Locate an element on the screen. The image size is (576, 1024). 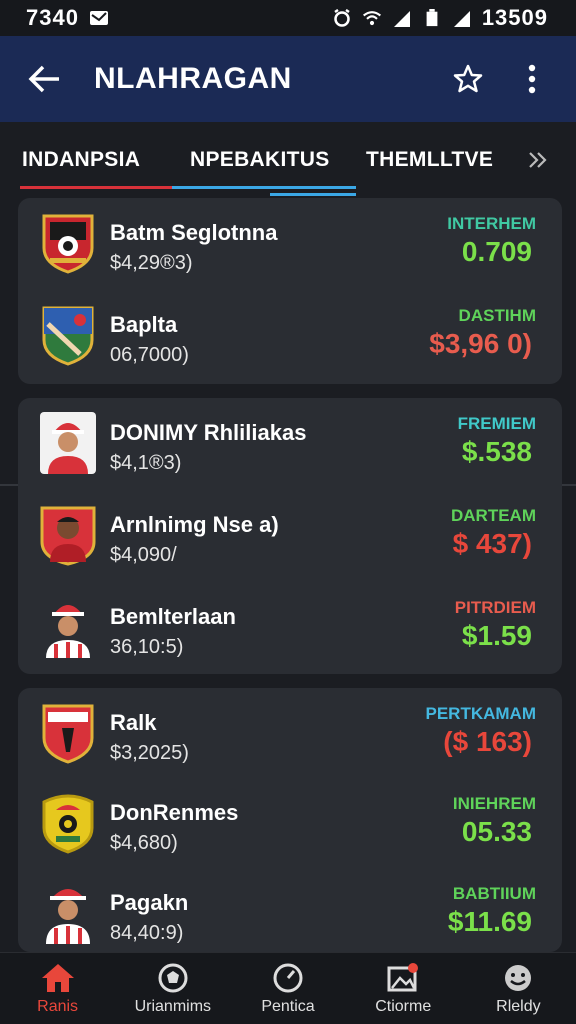
team-name: Bemlterlaan is located at coordinates (173, 616).